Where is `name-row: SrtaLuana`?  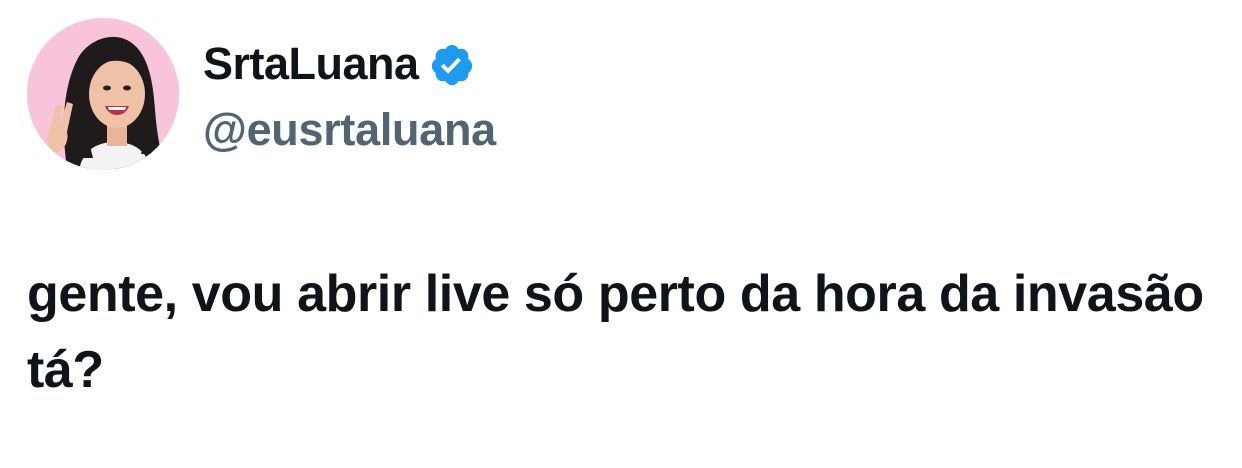
name-row: SrtaLuana is located at coordinates (349, 64).